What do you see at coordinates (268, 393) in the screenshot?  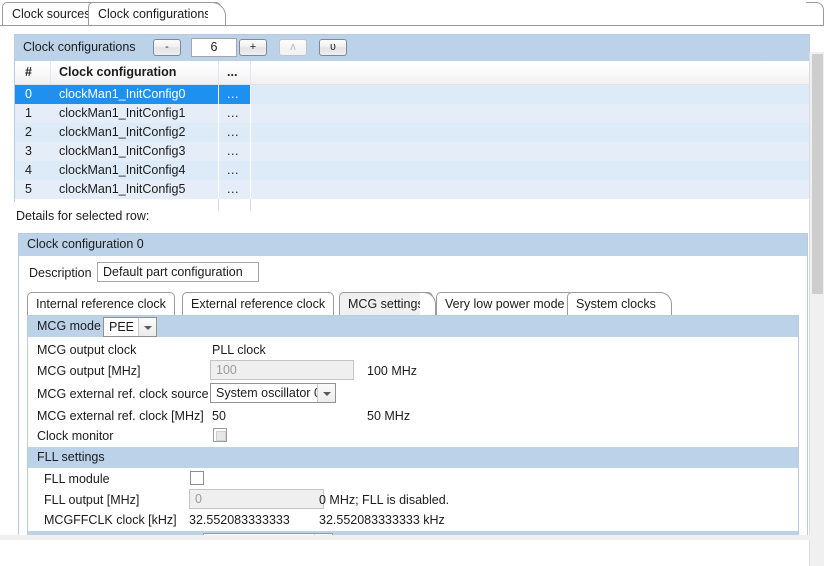 I see `mcg-external-ref-source-value: System oscillator 0` at bounding box center [268, 393].